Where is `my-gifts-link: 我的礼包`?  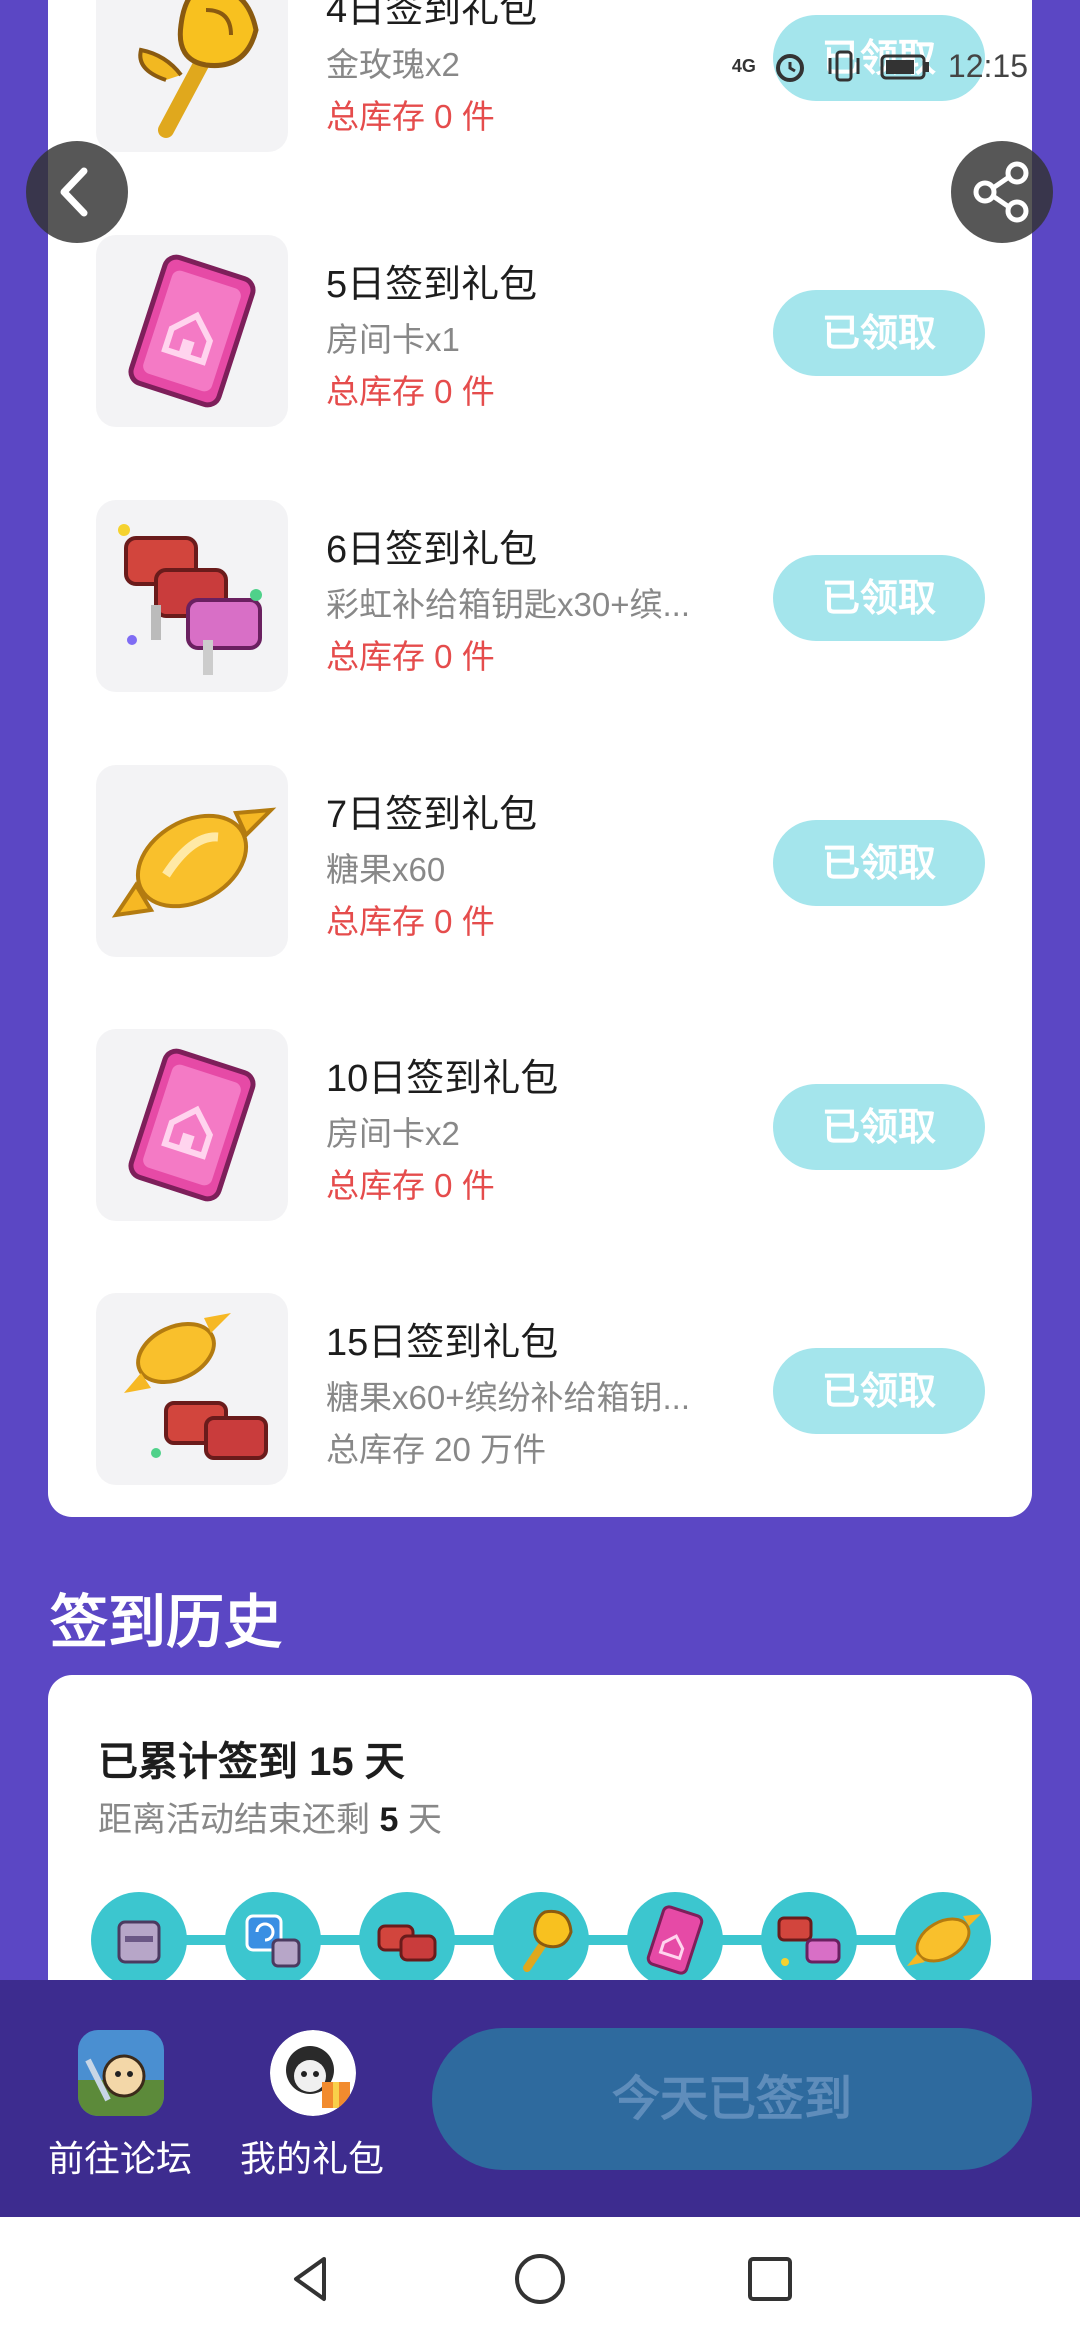 my-gifts-link: 我的礼包 is located at coordinates (312, 2105).